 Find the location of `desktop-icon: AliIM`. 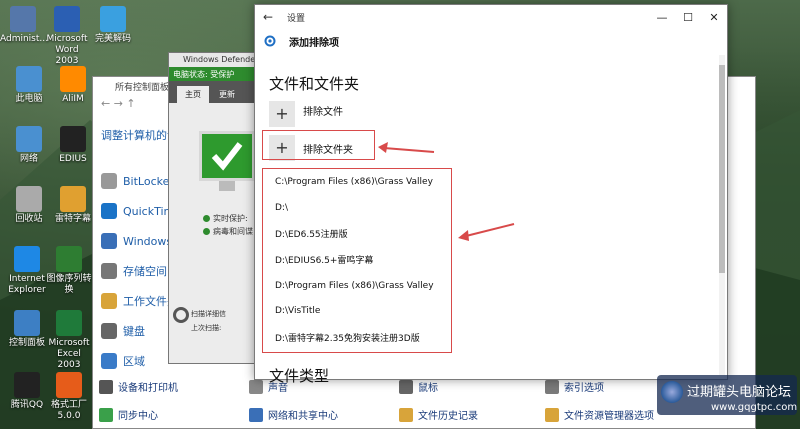

desktop-icon: AliIM is located at coordinates (73, 85).